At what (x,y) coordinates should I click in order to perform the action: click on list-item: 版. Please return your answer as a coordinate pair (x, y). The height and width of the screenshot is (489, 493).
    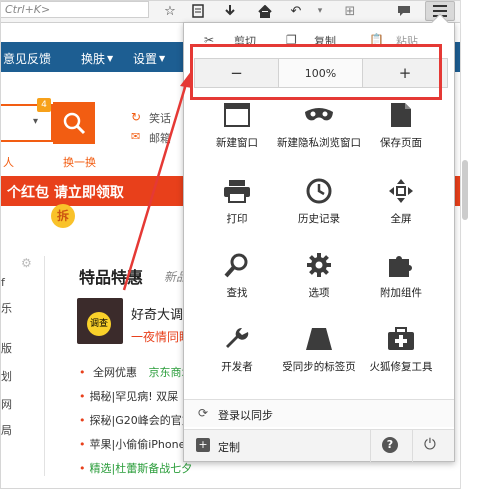
    Looking at the image, I should click on (6, 348).